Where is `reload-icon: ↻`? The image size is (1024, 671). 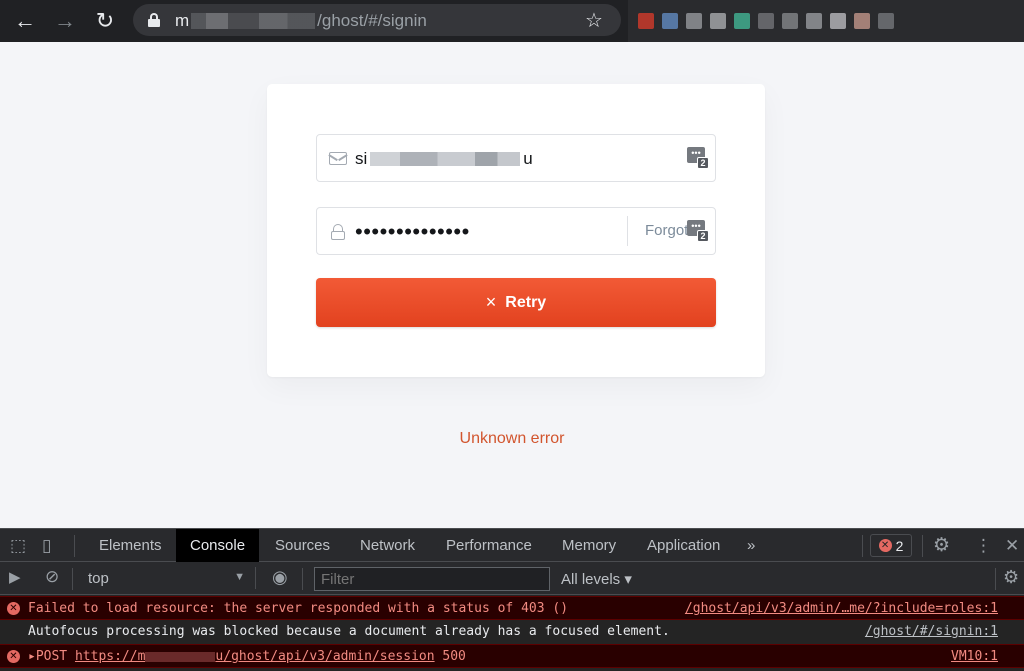 reload-icon: ↻ is located at coordinates (105, 20).